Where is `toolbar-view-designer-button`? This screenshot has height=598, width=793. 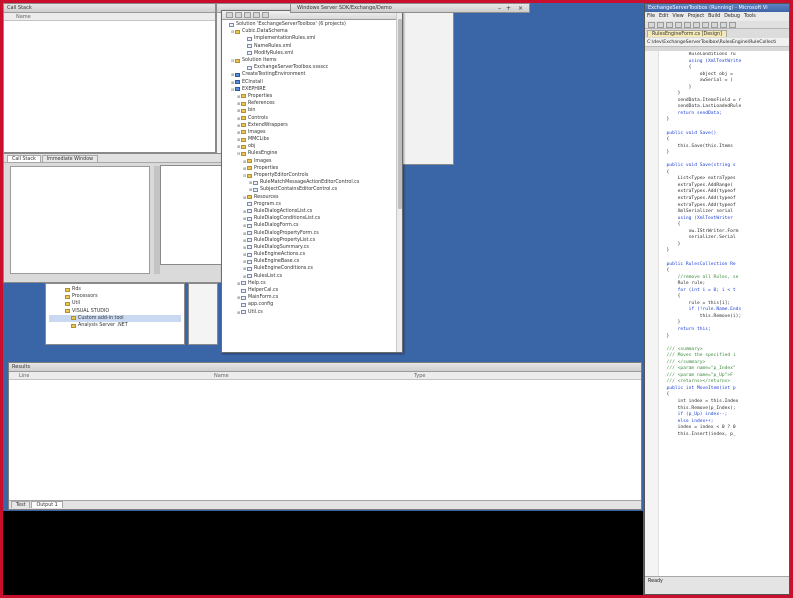 toolbar-view-designer-button is located at coordinates (265, 15).